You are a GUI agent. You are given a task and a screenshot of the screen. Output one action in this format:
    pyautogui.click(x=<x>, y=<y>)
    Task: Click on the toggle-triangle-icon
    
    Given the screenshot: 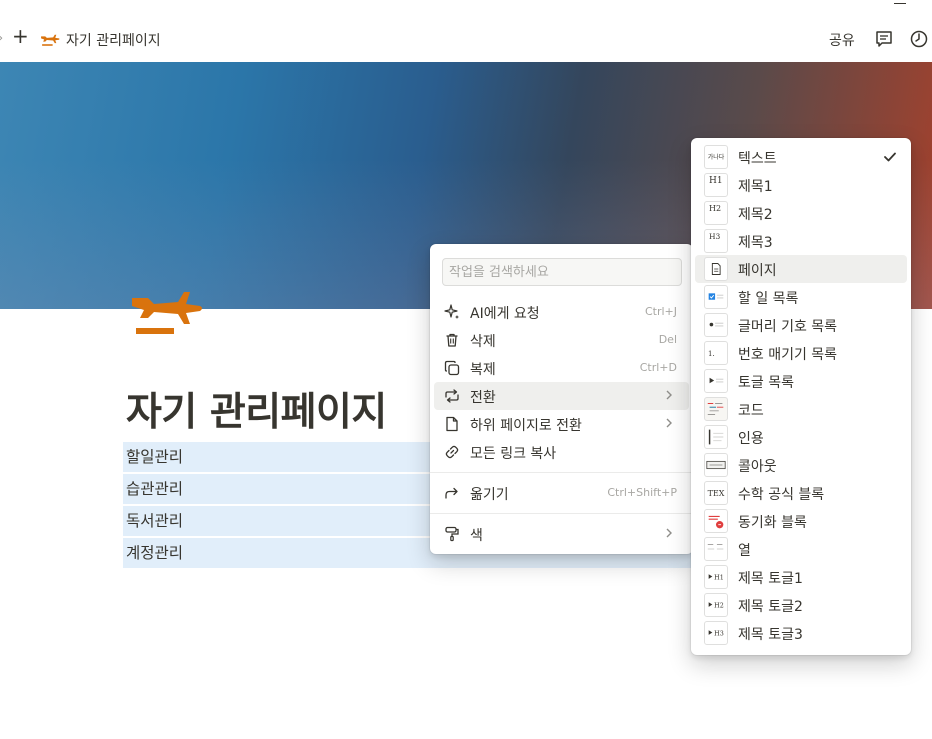 What is the action you would take?
    pyautogui.click(x=716, y=380)
    